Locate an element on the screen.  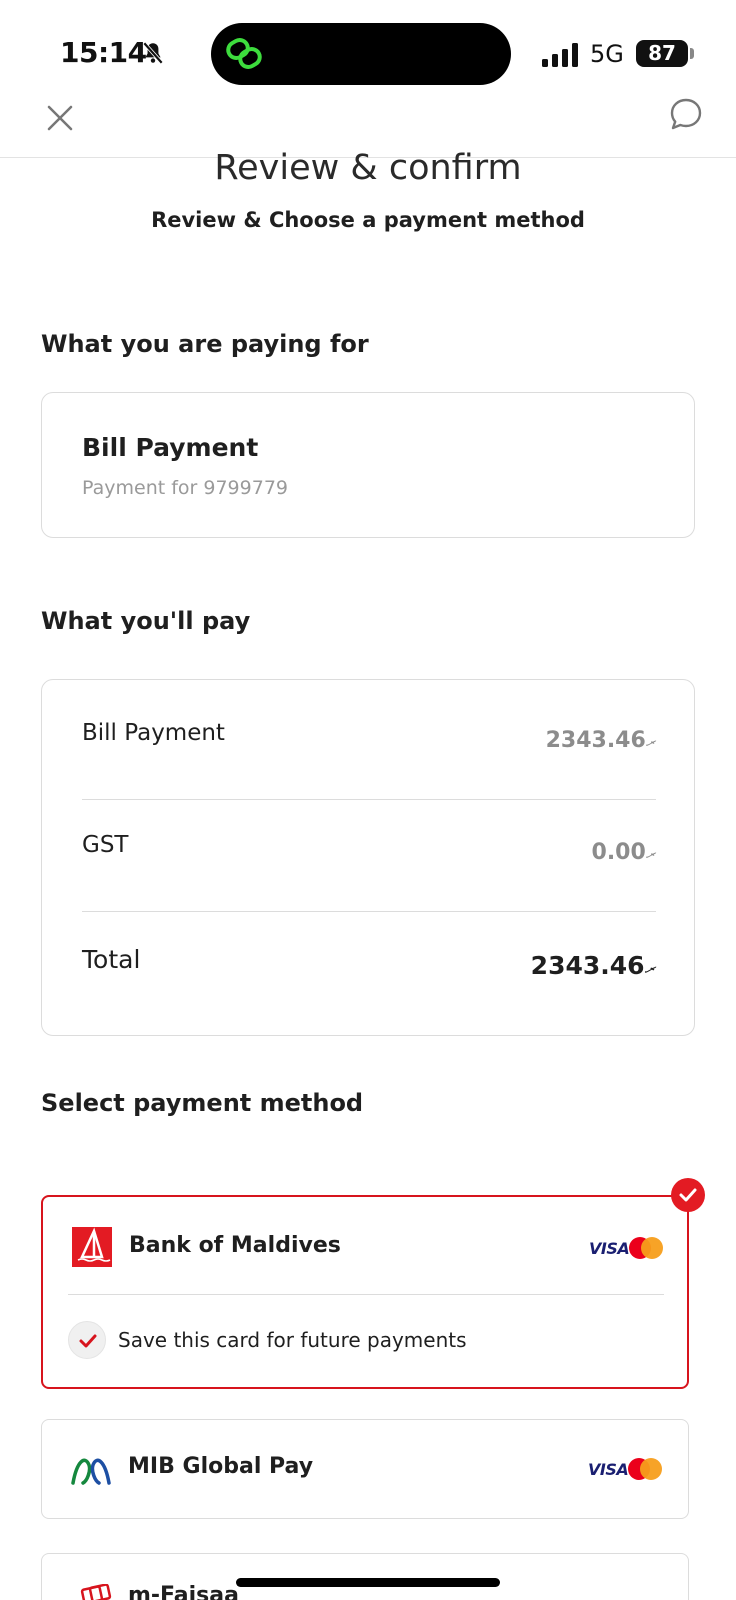
chat-icon is located at coordinates (686, 114).